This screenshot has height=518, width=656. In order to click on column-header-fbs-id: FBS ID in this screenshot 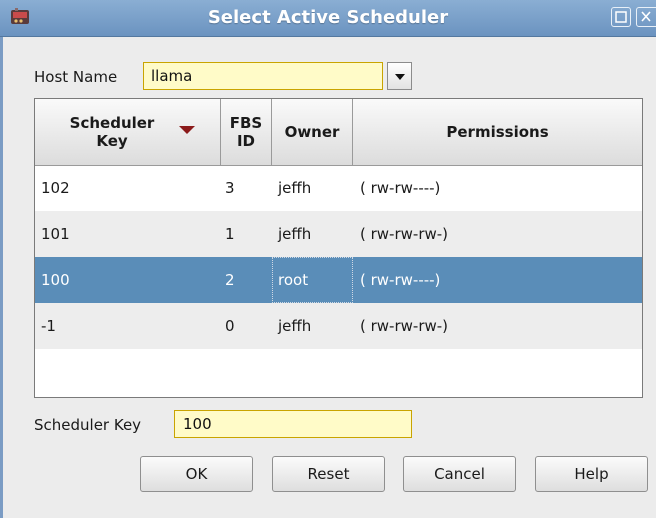, I will do `click(246, 132)`.